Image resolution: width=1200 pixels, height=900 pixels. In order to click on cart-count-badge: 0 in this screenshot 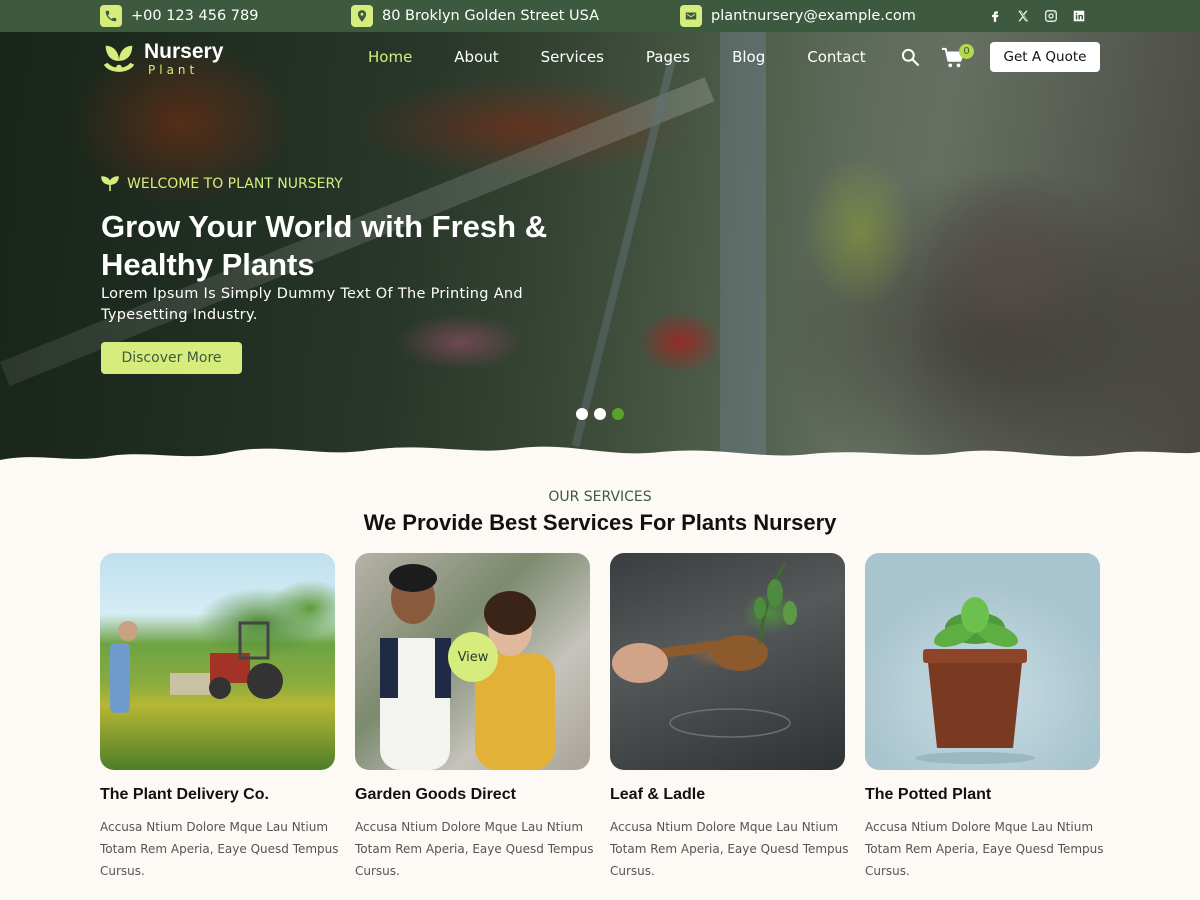, I will do `click(966, 51)`.